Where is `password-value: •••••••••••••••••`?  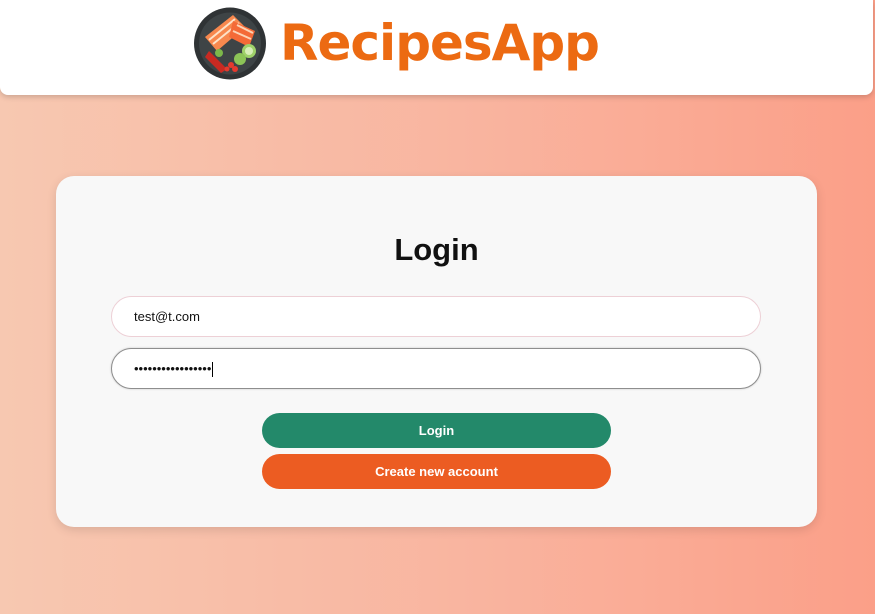
password-value: ••••••••••••••••• is located at coordinates (173, 368).